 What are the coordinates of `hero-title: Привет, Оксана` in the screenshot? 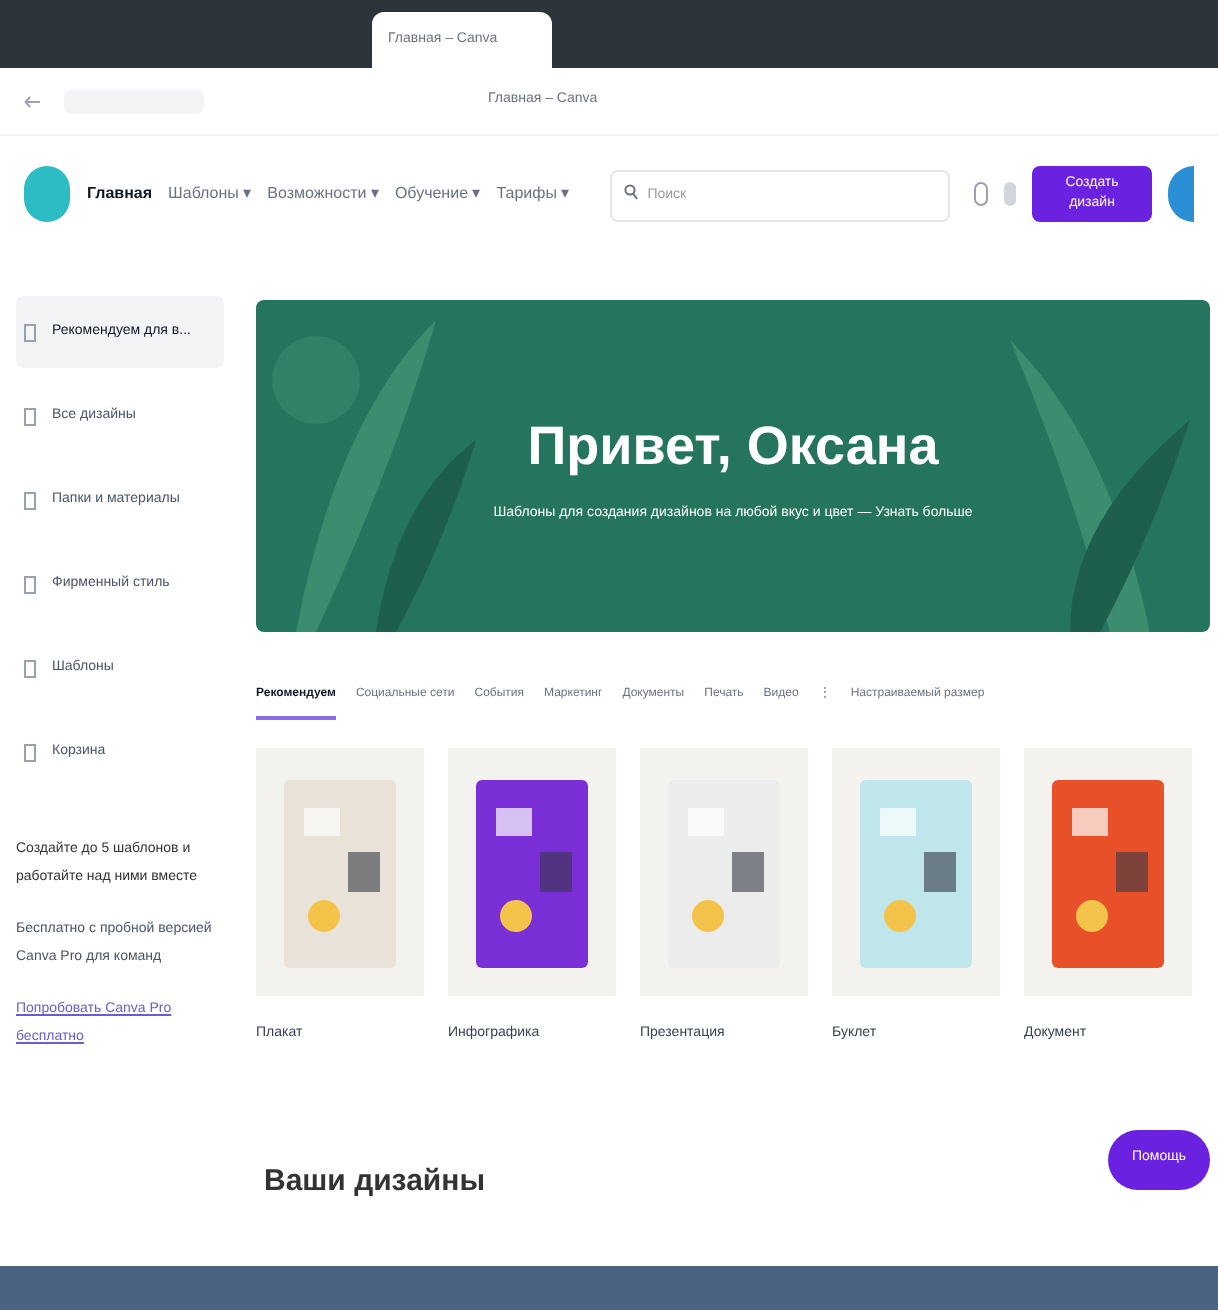 It's located at (733, 446).